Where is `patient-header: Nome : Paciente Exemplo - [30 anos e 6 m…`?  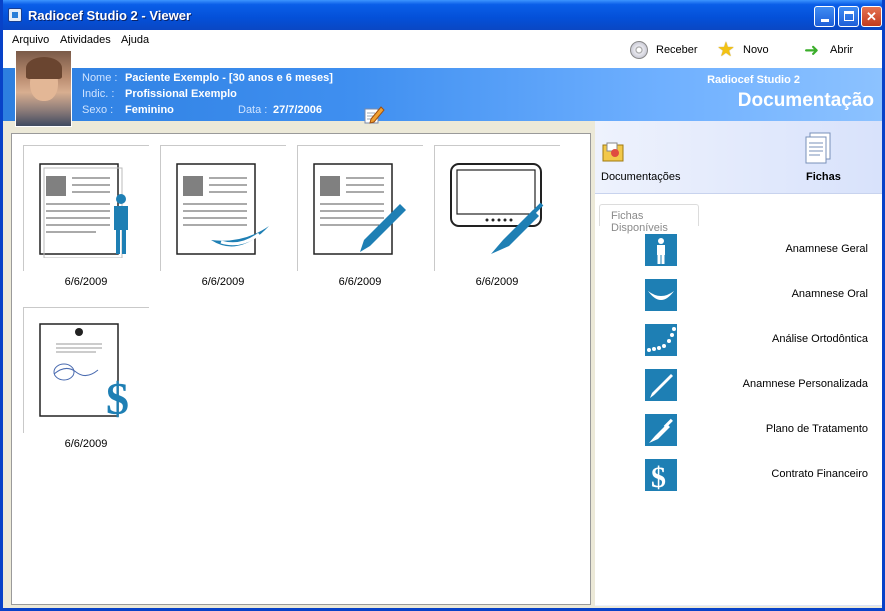
patient-header: Nome : Paciente Exemplo - [30 anos e 6 m… is located at coordinates (442, 88).